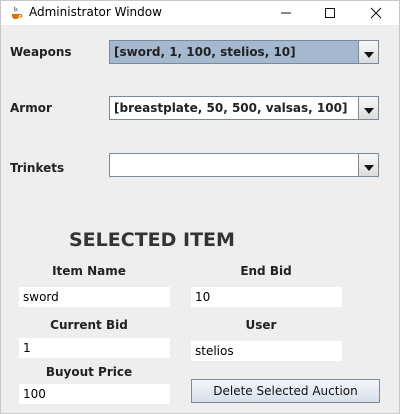 The height and width of the screenshot is (414, 400). What do you see at coordinates (152, 240) in the screenshot?
I see `selected-item-heading: SELECTED ITEM` at bounding box center [152, 240].